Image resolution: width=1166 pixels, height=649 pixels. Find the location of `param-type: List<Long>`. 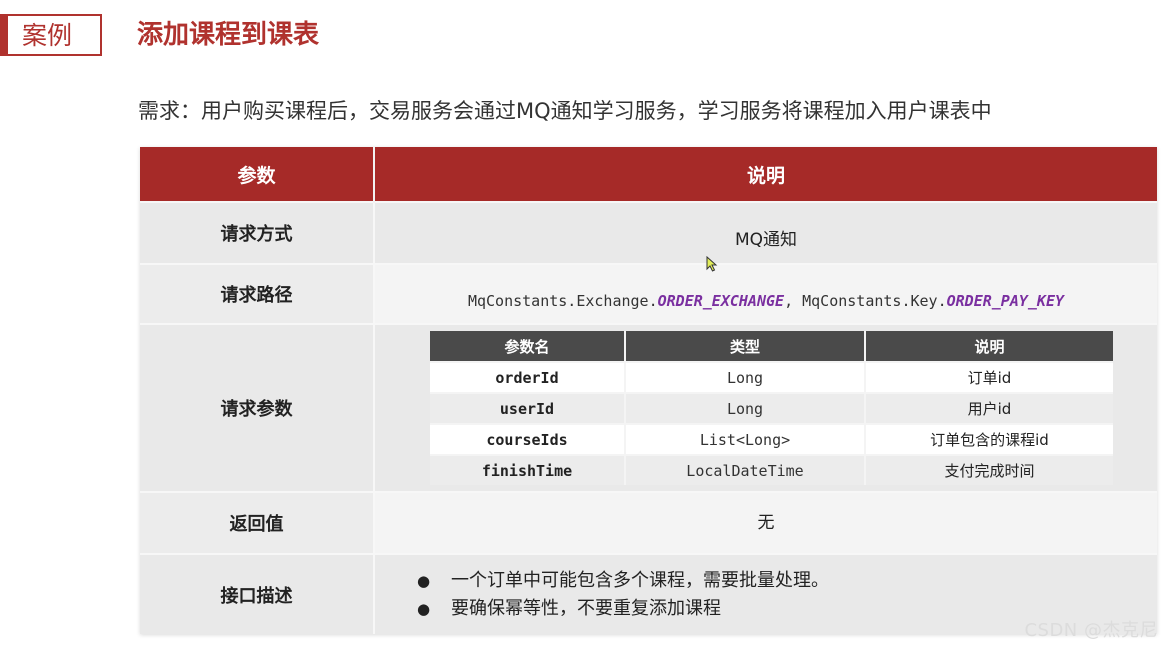

param-type: List<Long> is located at coordinates (745, 439).